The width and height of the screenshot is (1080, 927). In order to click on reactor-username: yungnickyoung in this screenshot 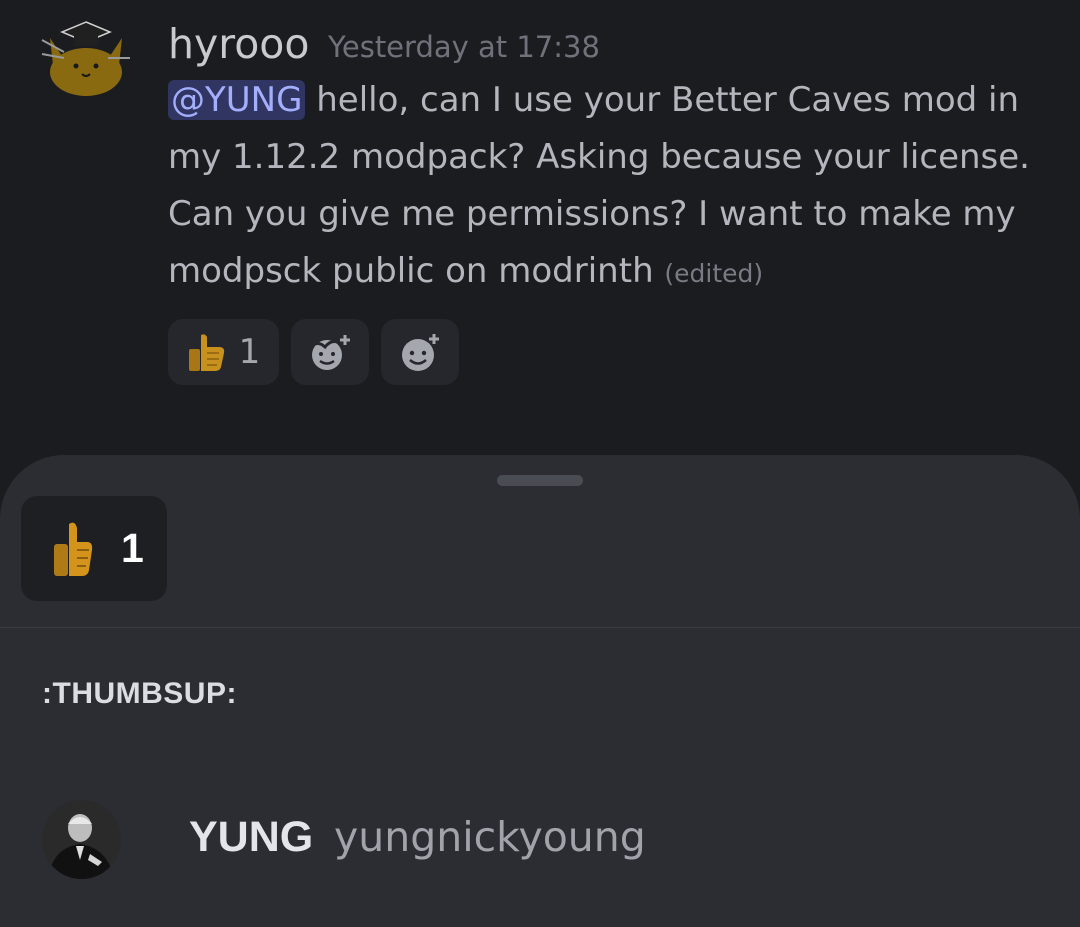, I will do `click(490, 837)`.